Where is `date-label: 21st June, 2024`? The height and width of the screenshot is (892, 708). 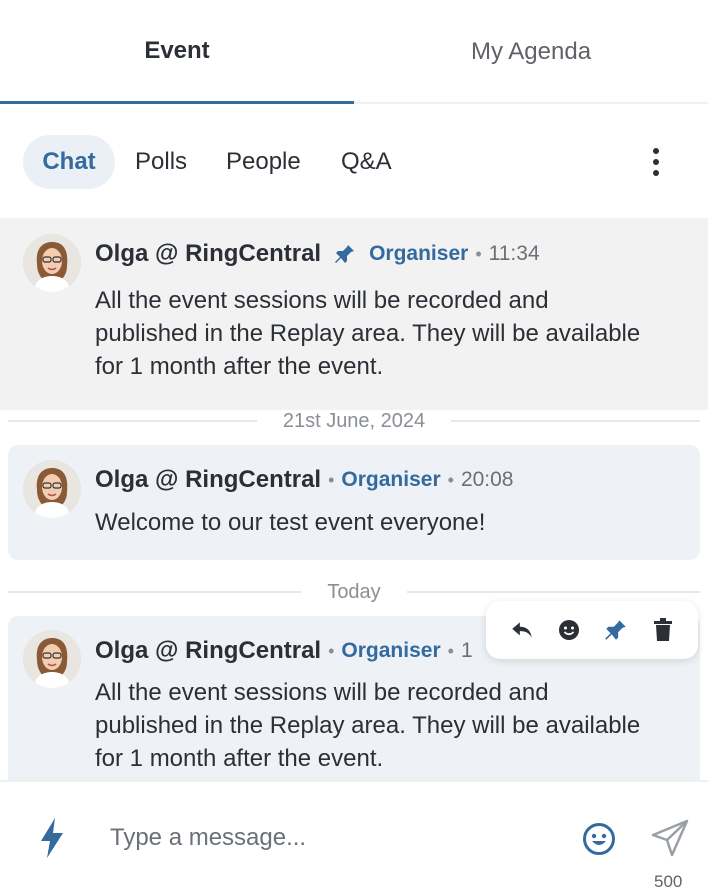 date-label: 21st June, 2024 is located at coordinates (354, 420).